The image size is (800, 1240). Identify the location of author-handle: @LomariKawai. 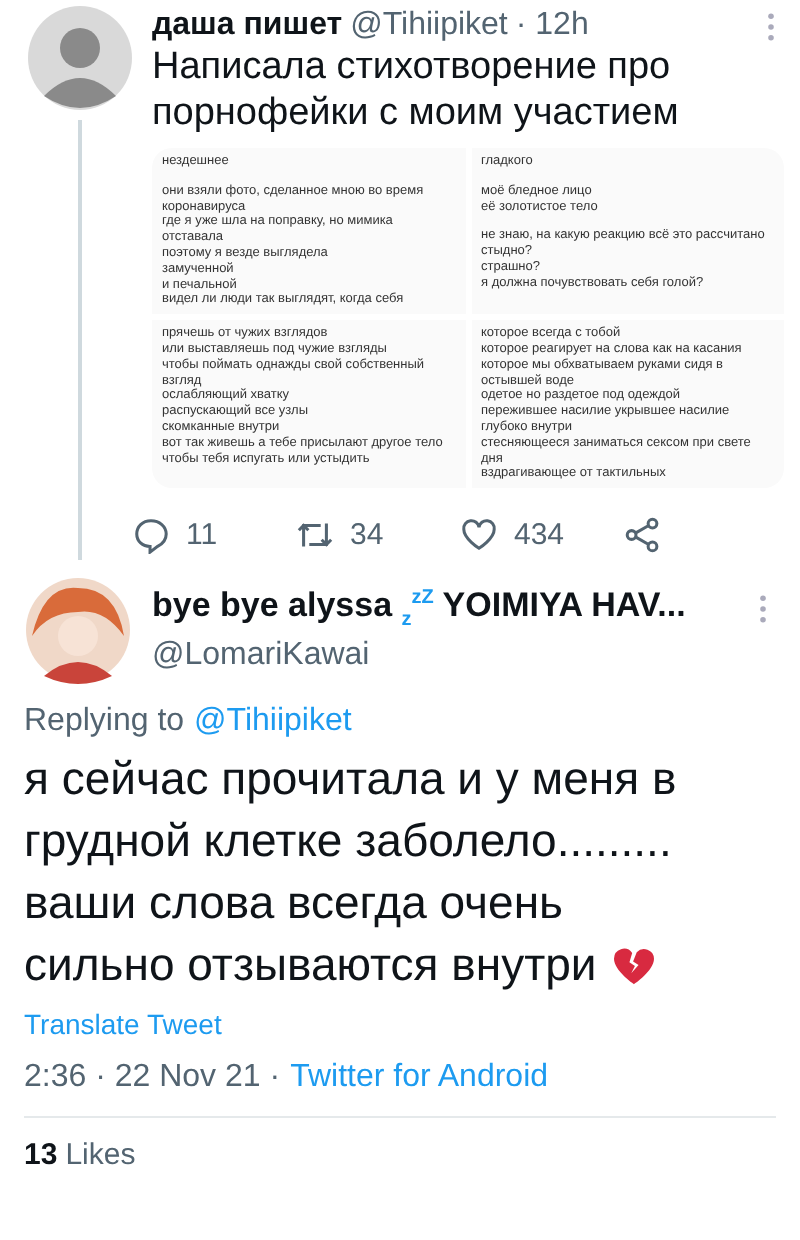
(262, 655).